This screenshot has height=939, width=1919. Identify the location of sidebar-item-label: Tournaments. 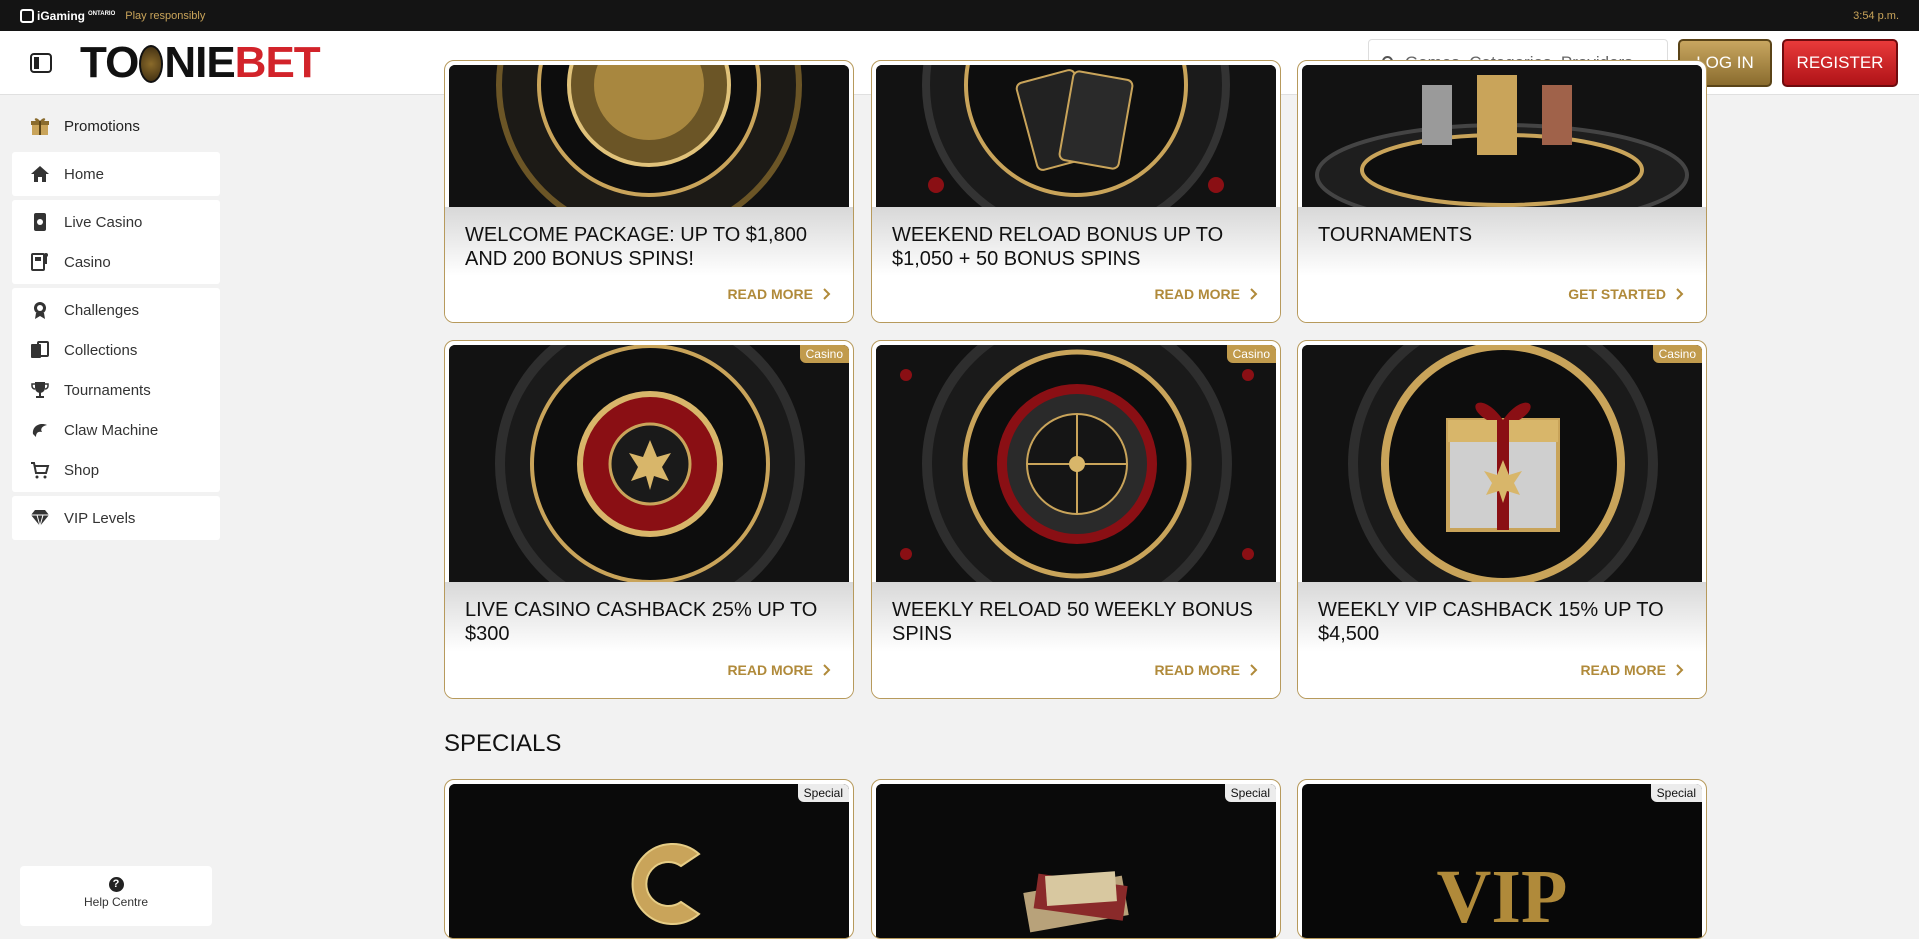
(107, 390).